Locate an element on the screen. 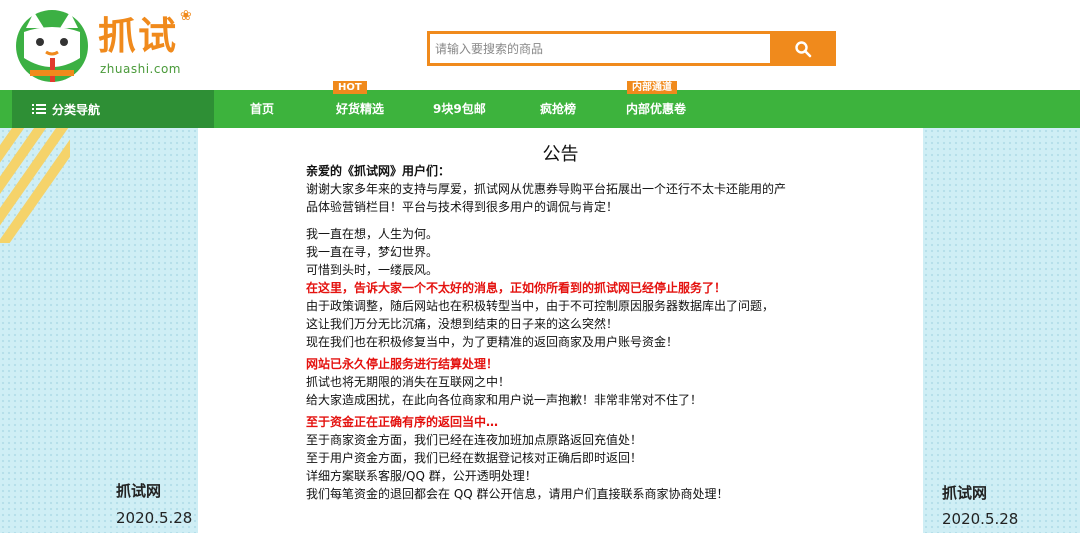  notice-alert: 网站已永久停止服务进行结算处理！ is located at coordinates (402, 364).